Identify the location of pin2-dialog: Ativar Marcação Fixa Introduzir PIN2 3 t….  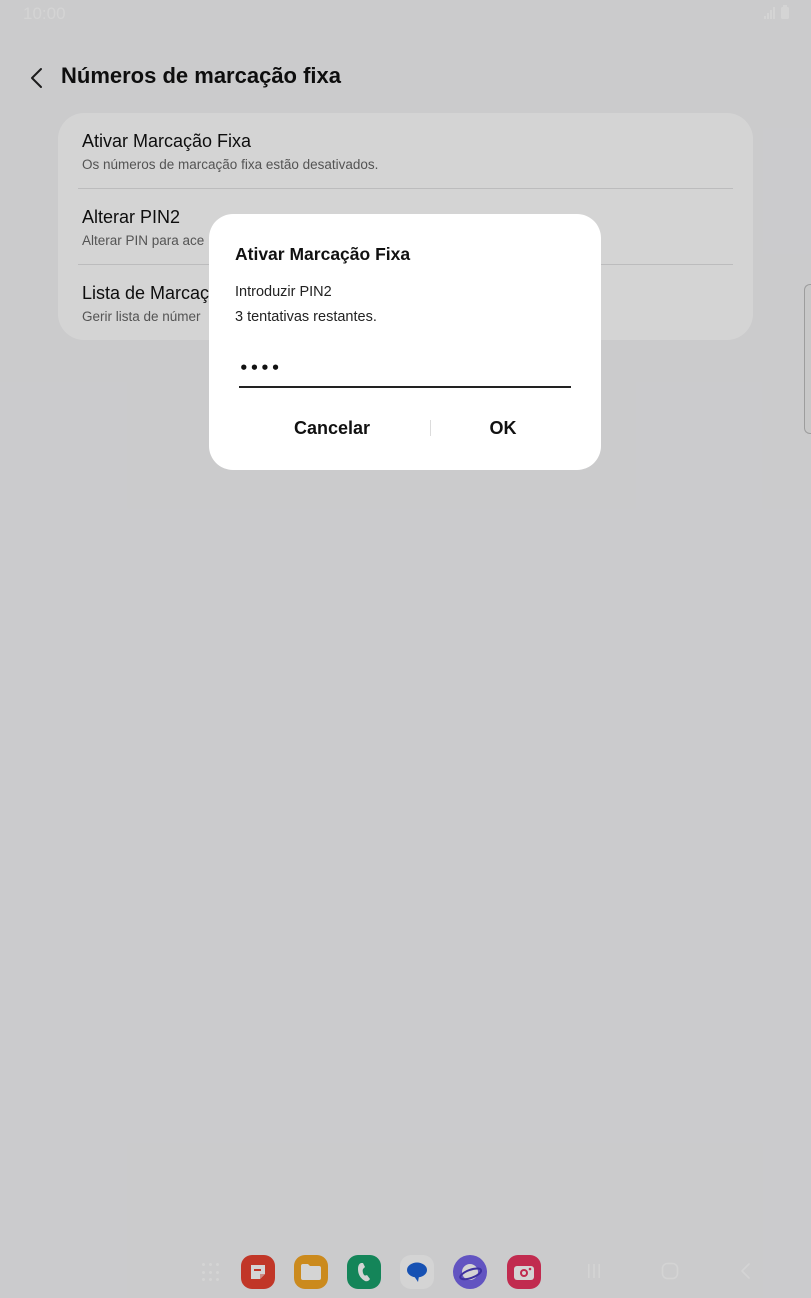
(405, 342).